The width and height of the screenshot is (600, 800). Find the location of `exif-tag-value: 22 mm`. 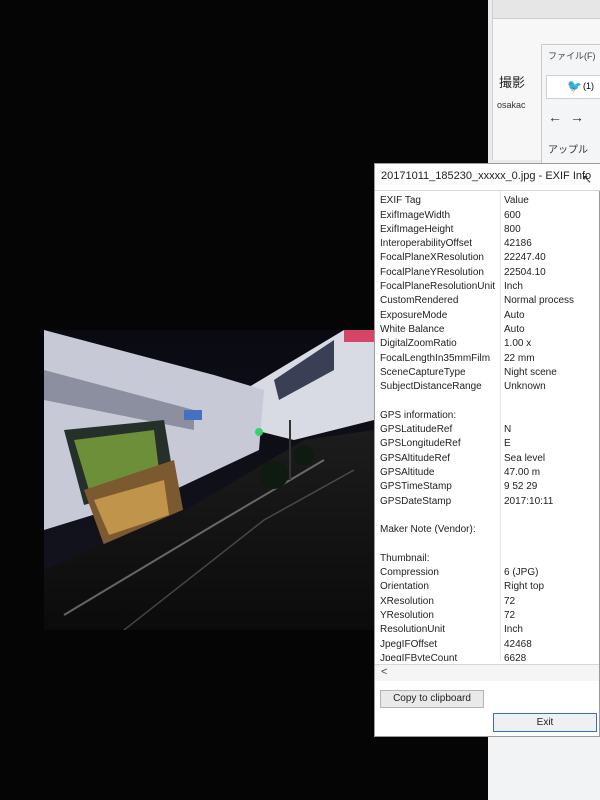

exif-tag-value: 22 mm is located at coordinates (519, 358).